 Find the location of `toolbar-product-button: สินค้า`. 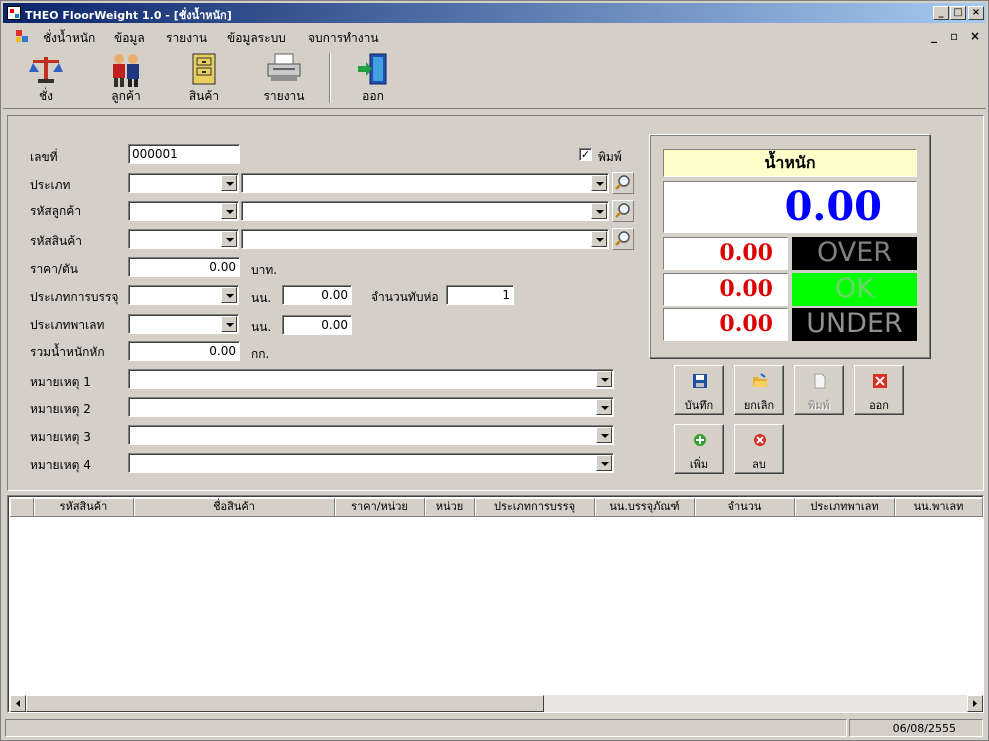

toolbar-product-button: สินค้า is located at coordinates (204, 77).